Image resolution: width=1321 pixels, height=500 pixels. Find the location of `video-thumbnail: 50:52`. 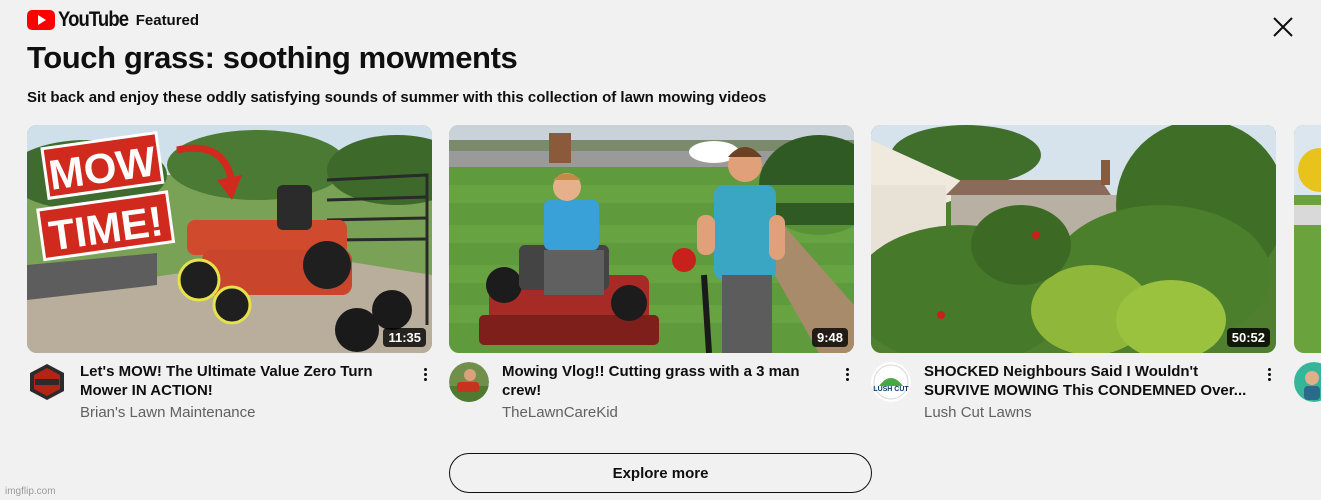

video-thumbnail: 50:52 is located at coordinates (1073, 239).